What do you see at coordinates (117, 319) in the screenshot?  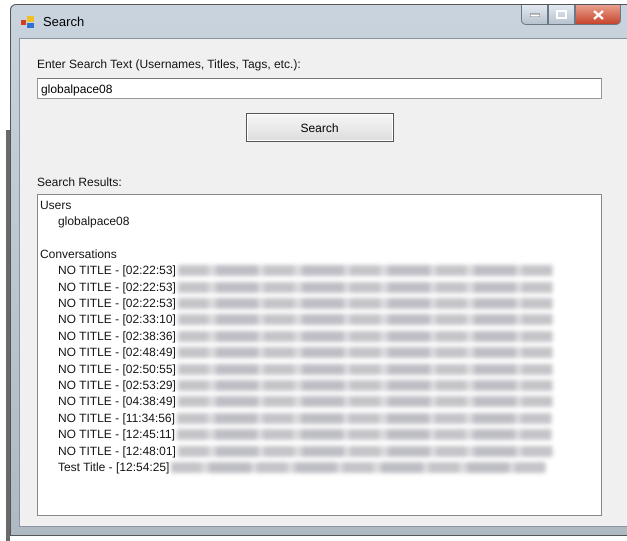 I see `result-item: NO TITLE - [02:33:10]` at bounding box center [117, 319].